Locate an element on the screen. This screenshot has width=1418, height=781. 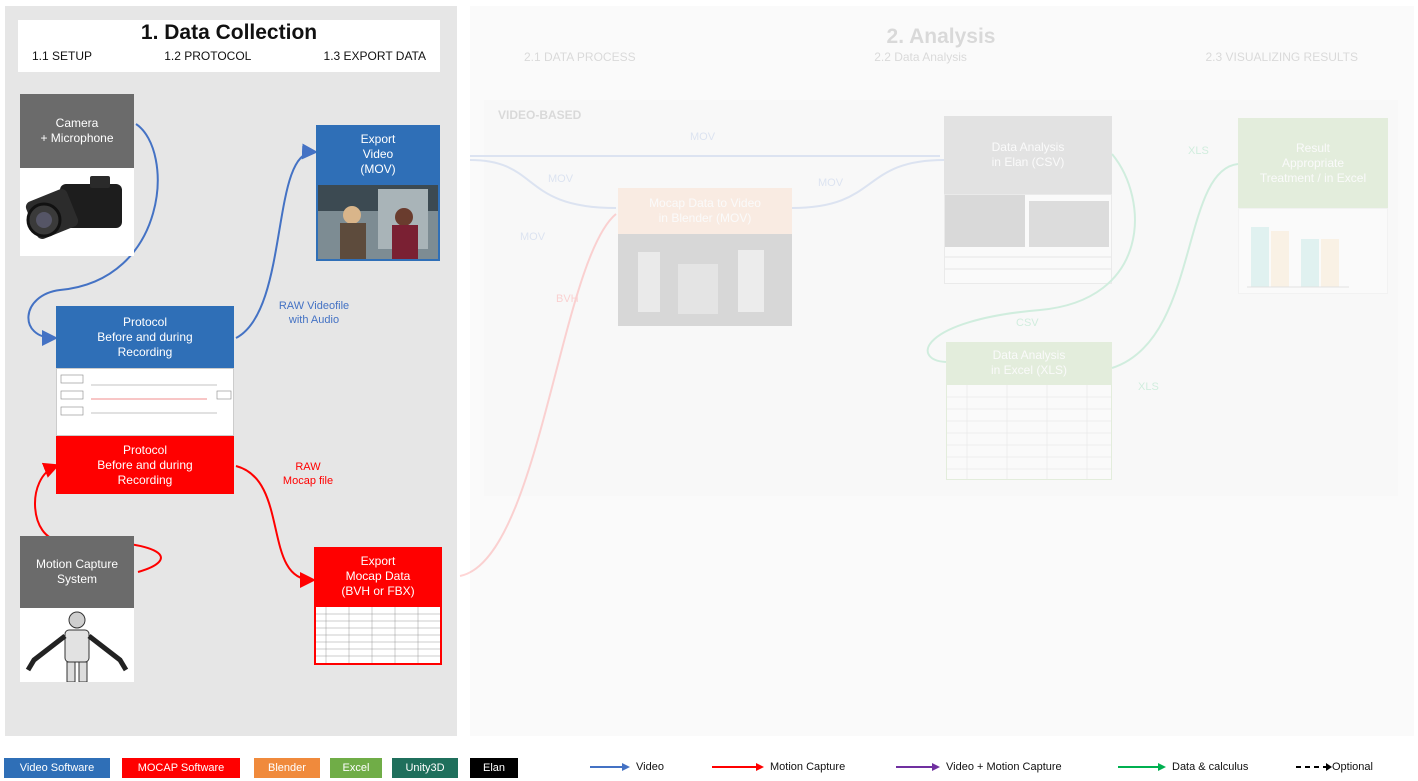
raw-mocap-label: RAW Mocap file is located at coordinates (308, 474).